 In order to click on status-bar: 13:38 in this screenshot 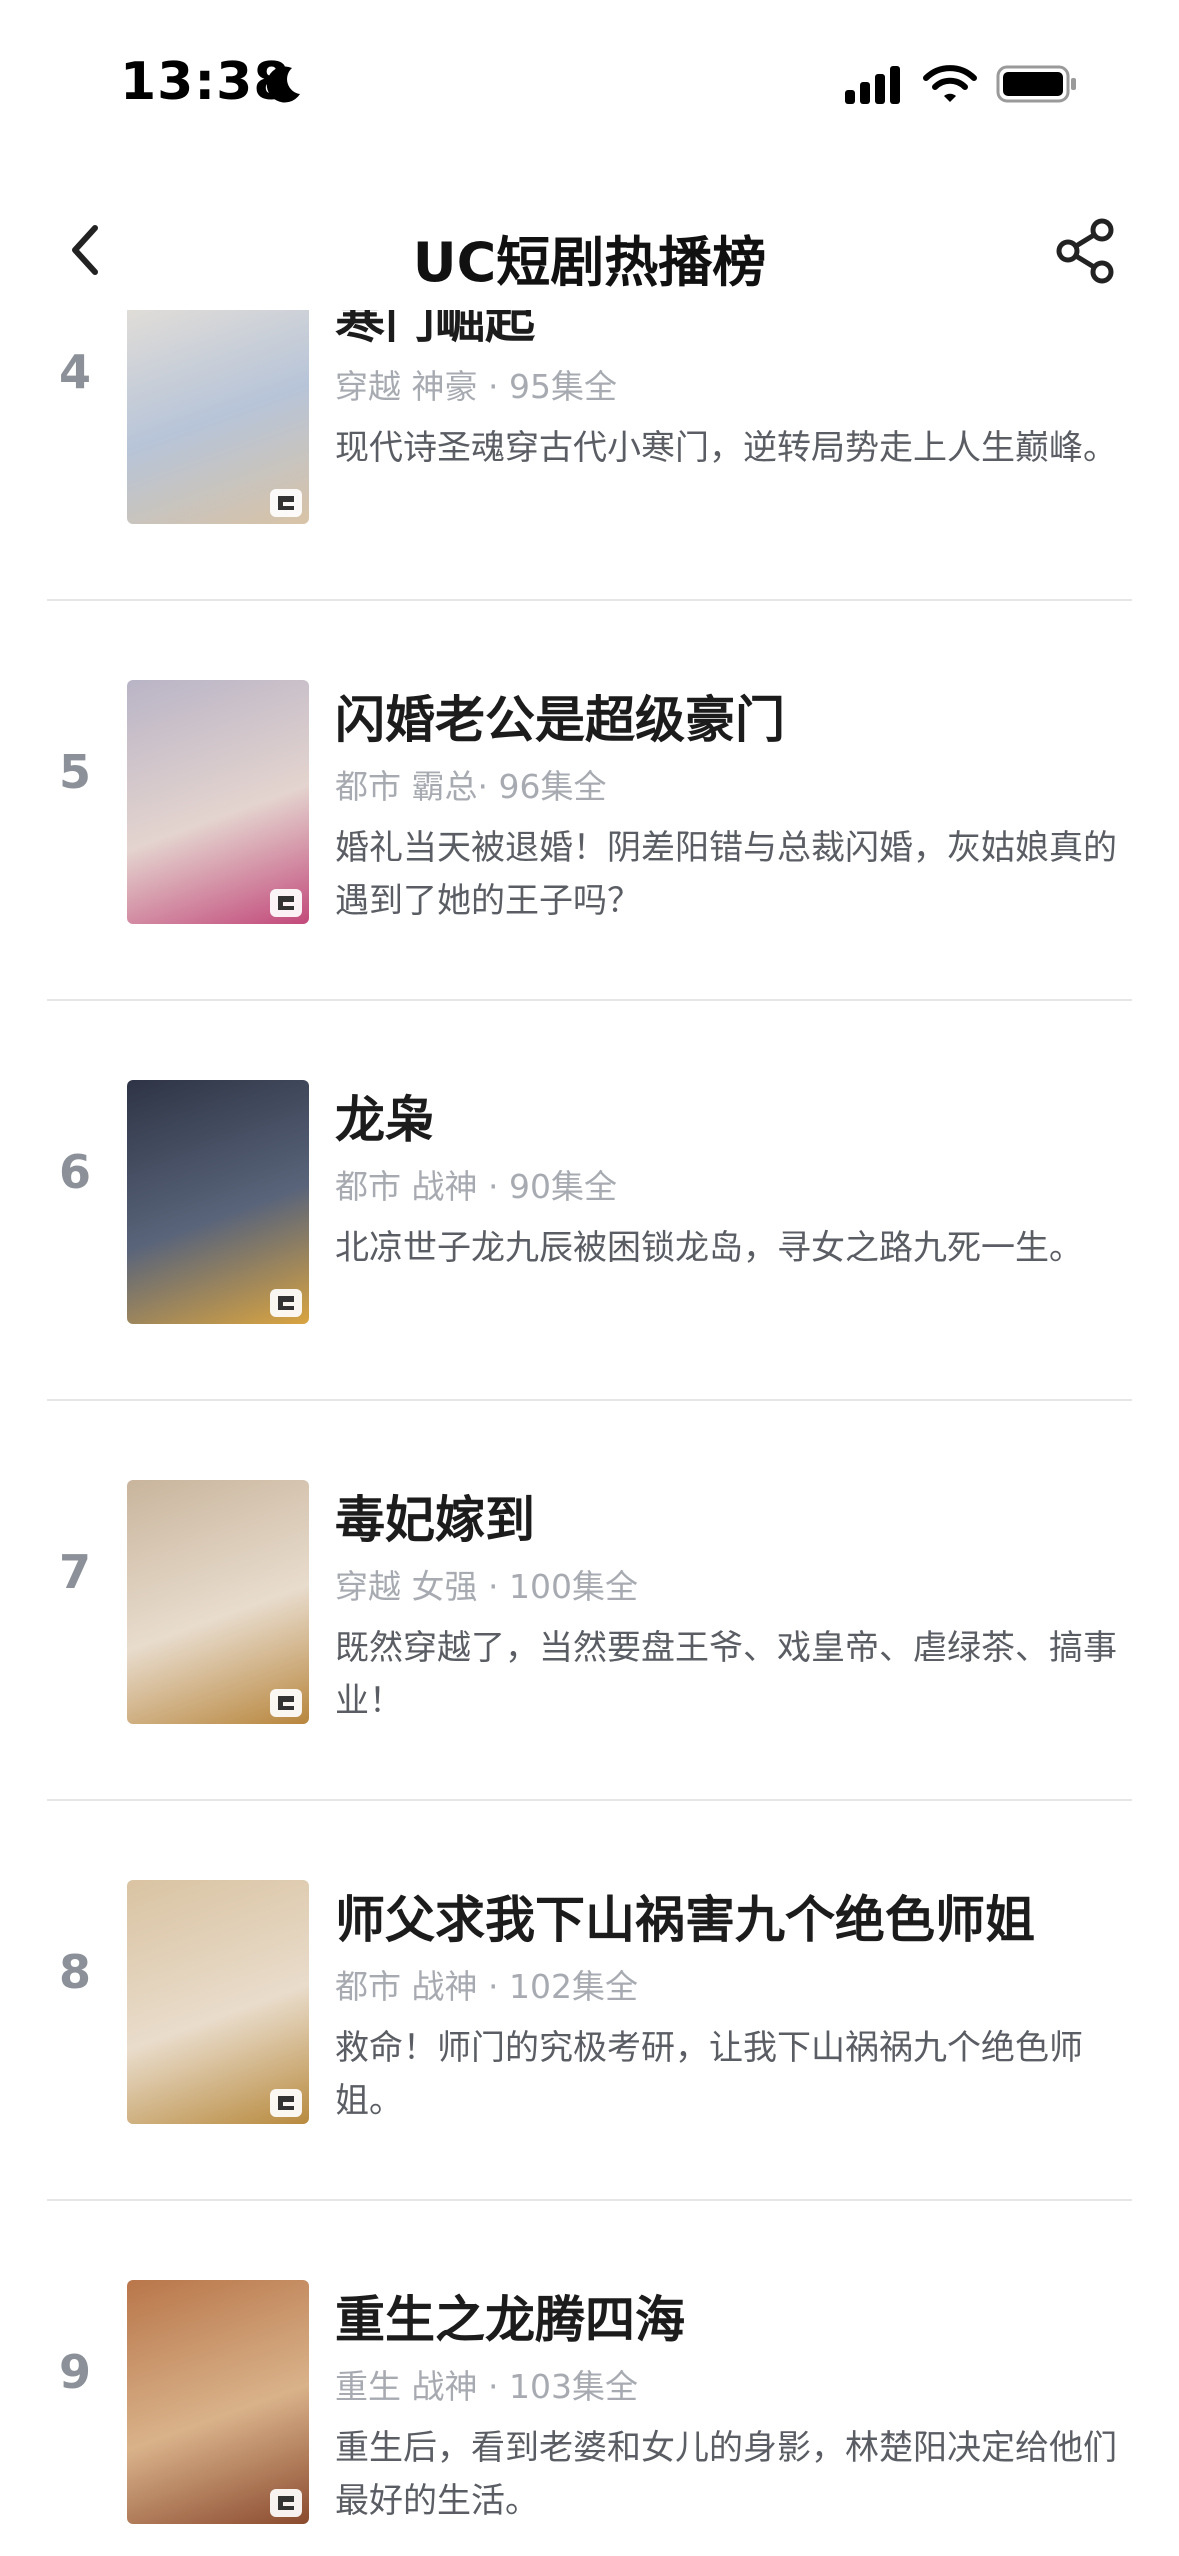, I will do `click(589, 80)`.